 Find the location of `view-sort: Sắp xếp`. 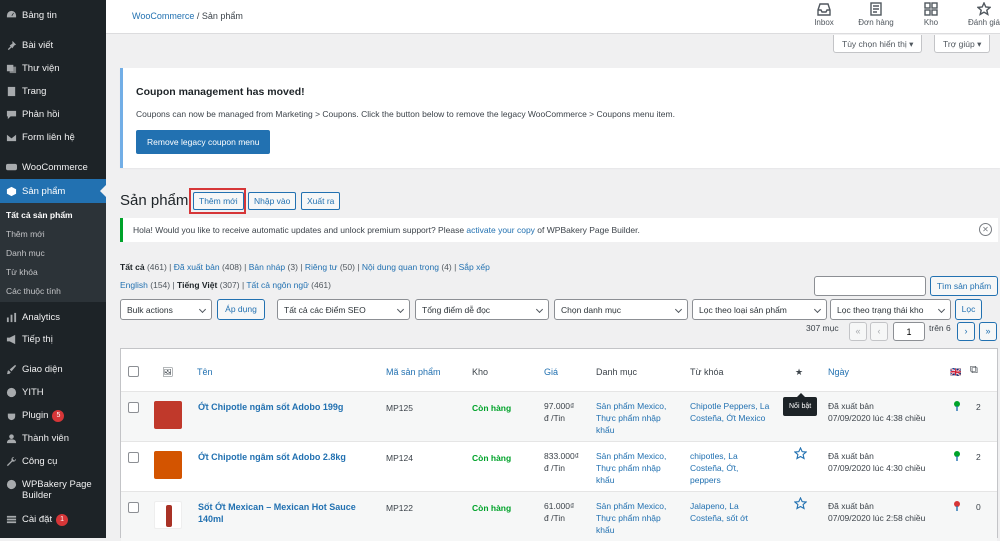

view-sort: Sắp xếp is located at coordinates (474, 267).